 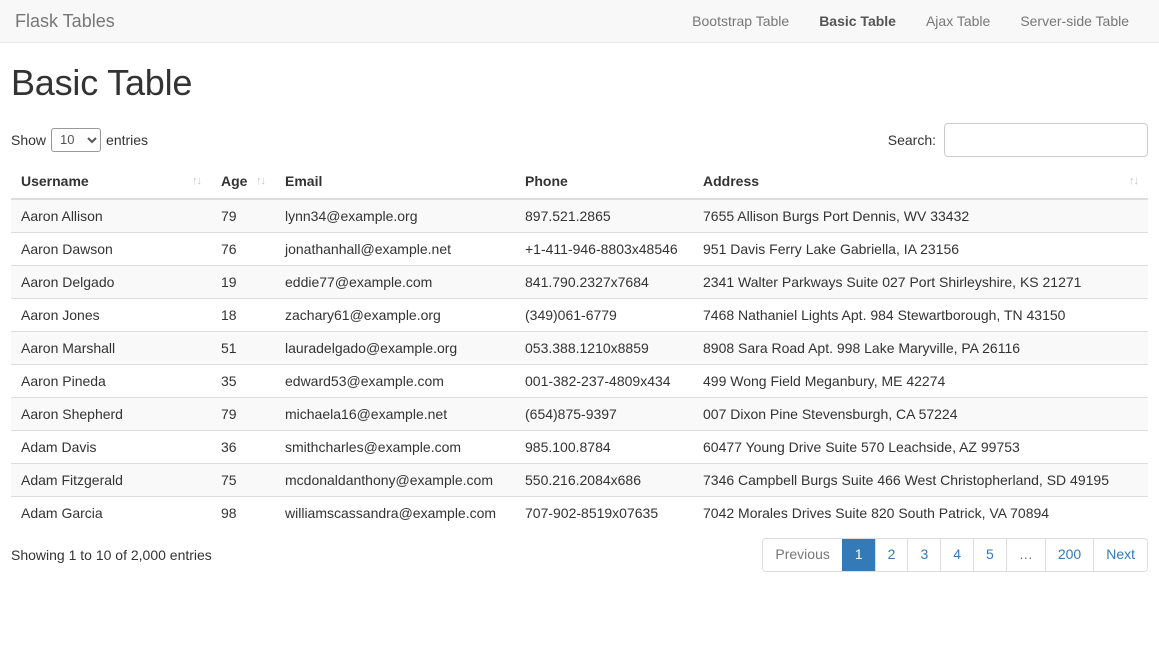 I want to click on cell-phone: (654)875-9397, so click(x=604, y=413).